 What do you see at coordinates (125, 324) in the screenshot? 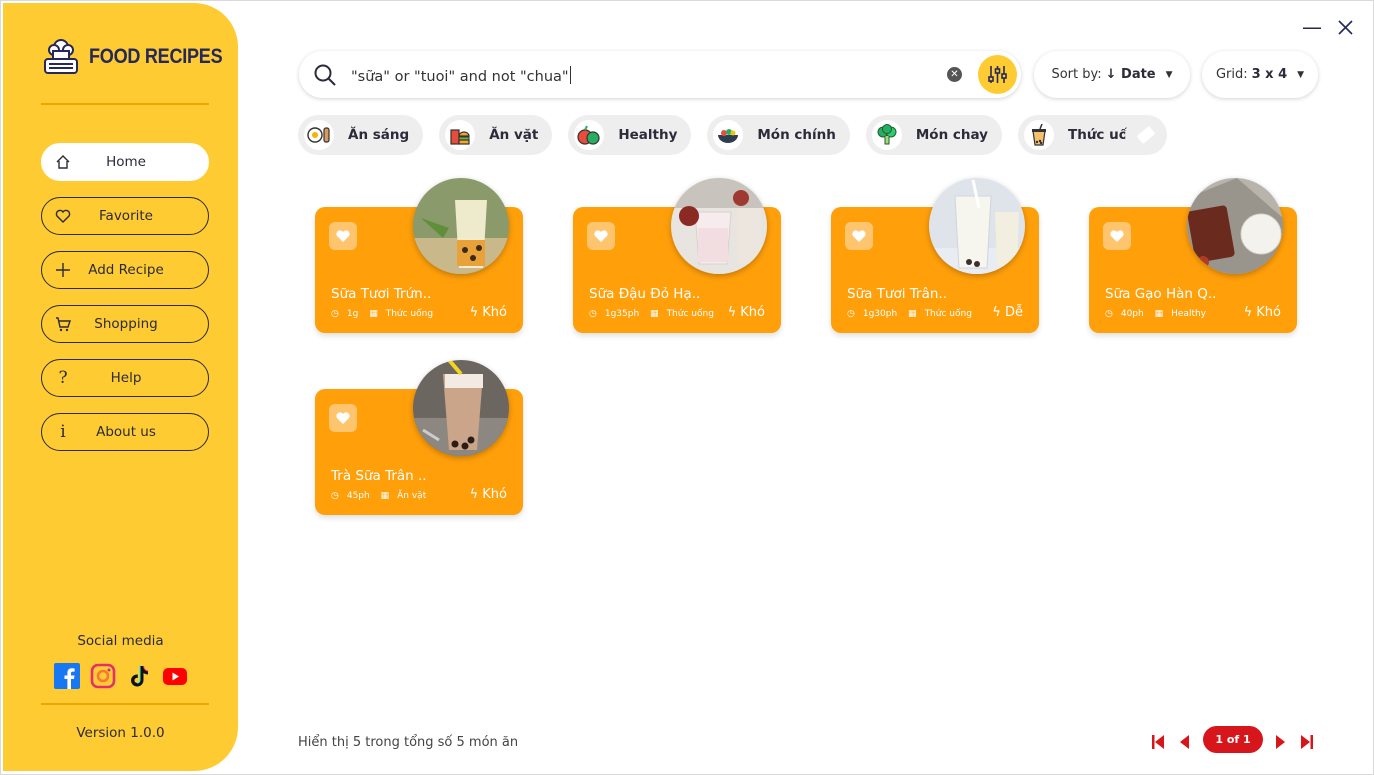
I see `sidebar-item-shopping: Shopping` at bounding box center [125, 324].